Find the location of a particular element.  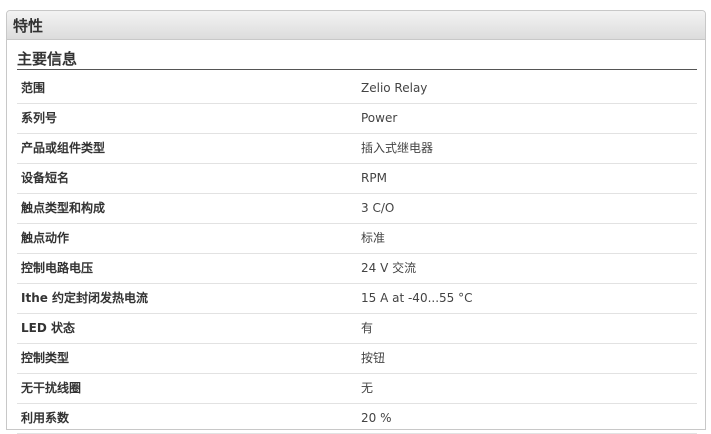

spec-row: LED 状态 有 is located at coordinates (357, 329).